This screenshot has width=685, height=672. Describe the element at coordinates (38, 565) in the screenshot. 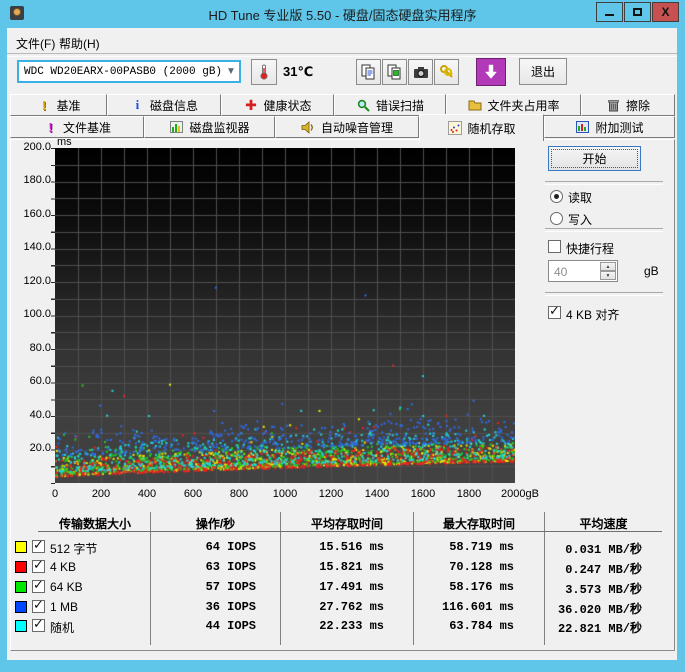

I see `series-checkbox-4kb: ✓` at that location.